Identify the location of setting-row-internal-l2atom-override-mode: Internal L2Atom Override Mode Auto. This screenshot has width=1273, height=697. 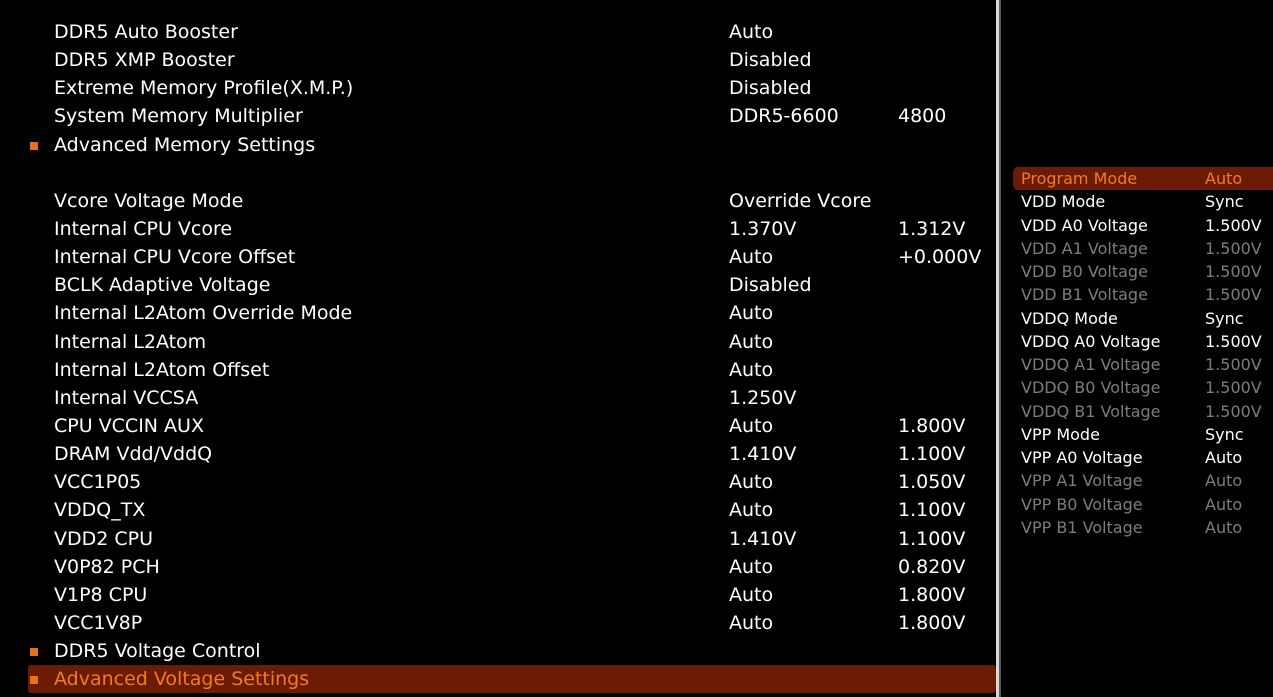
(498, 313).